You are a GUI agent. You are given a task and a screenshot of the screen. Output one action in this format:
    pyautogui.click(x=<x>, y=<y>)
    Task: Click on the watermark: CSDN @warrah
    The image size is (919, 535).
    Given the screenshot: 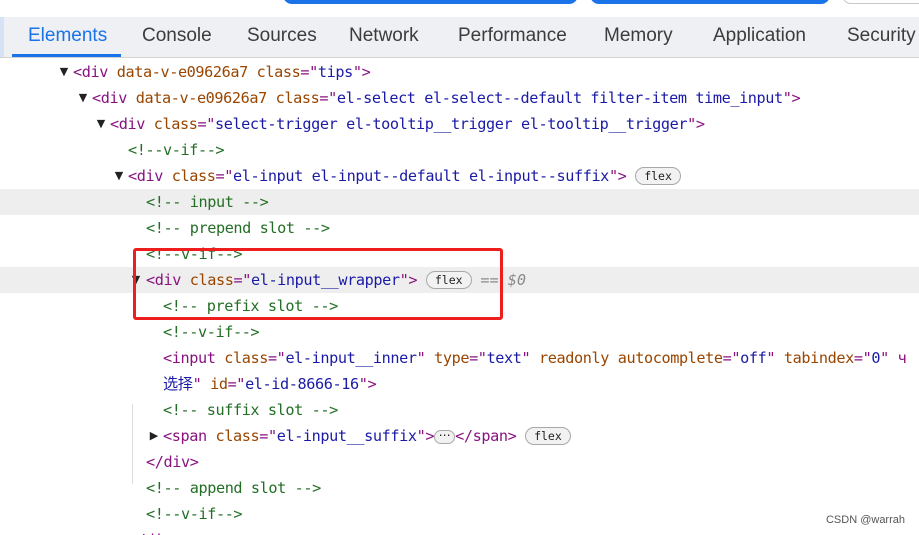 What is the action you would take?
    pyautogui.click(x=865, y=520)
    